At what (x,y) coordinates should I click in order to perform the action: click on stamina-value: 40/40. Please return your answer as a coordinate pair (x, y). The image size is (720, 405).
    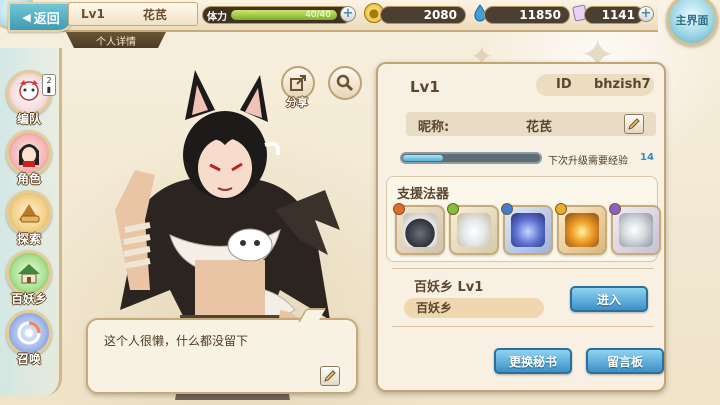
    Looking at the image, I should click on (318, 15).